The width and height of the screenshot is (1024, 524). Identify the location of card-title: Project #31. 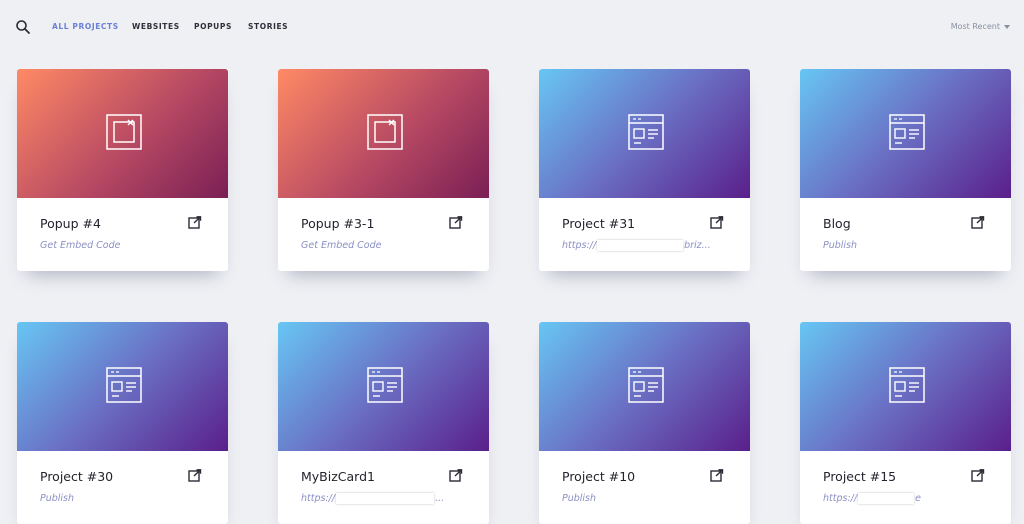
(598, 223).